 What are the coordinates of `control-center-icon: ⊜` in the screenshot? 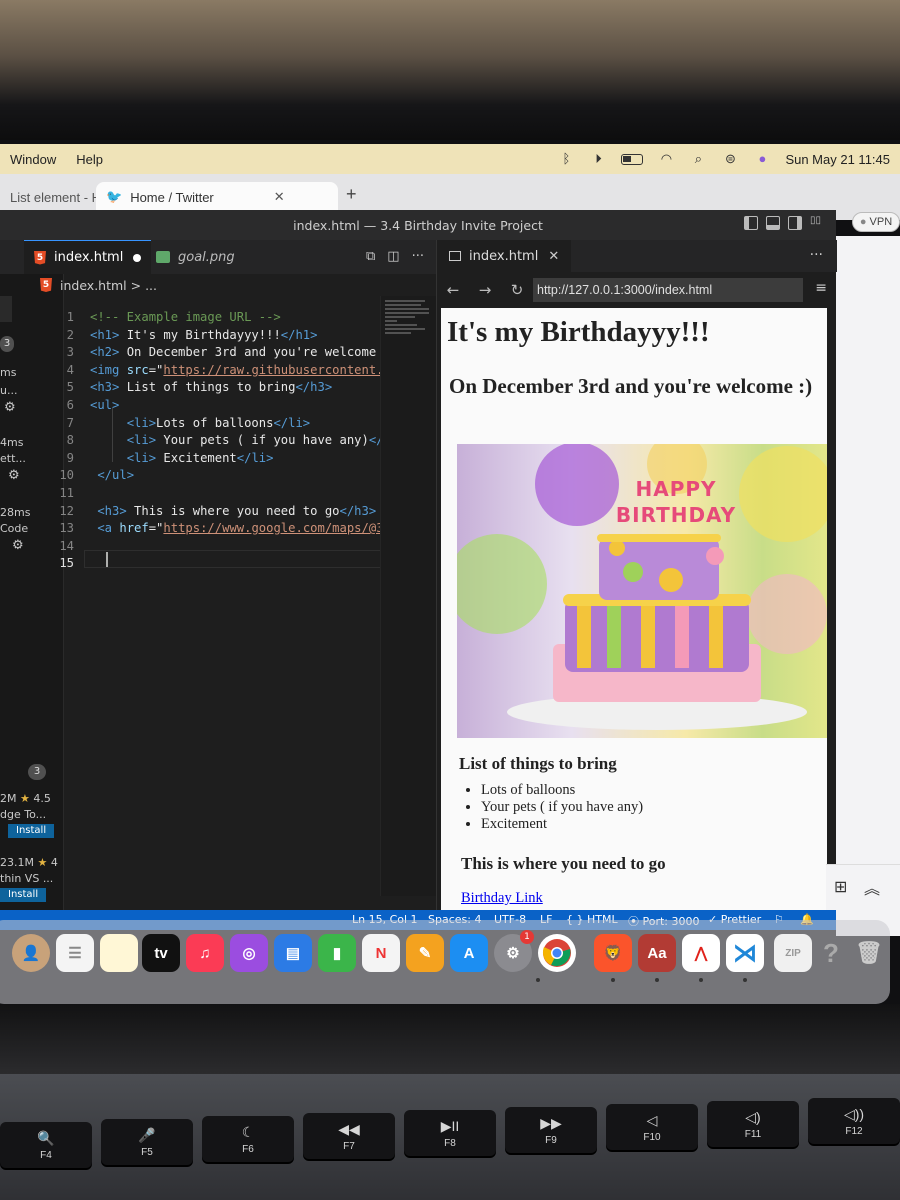 It's located at (730, 159).